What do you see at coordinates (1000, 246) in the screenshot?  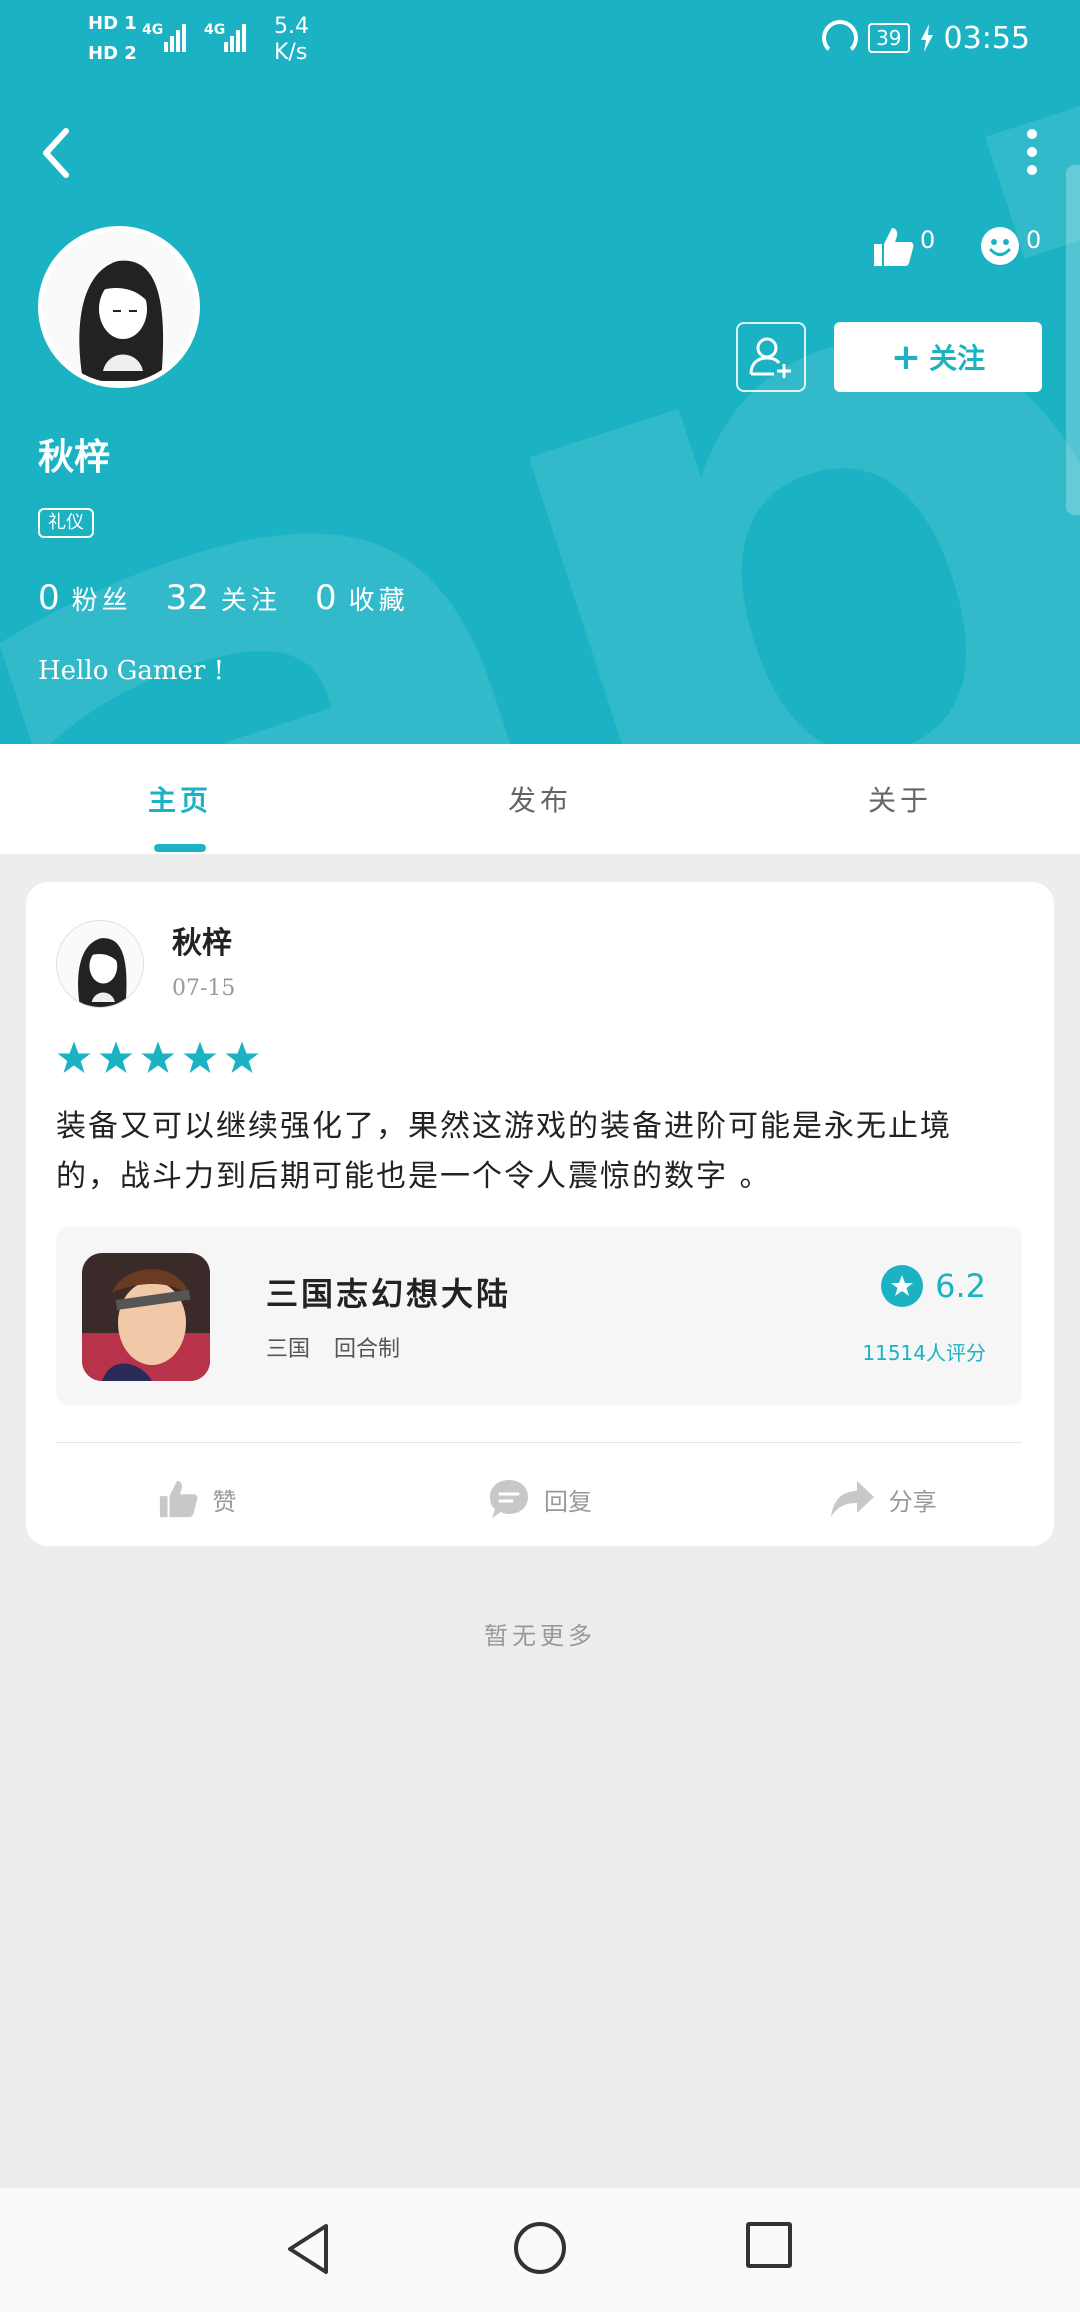 I see `smiley-icon` at bounding box center [1000, 246].